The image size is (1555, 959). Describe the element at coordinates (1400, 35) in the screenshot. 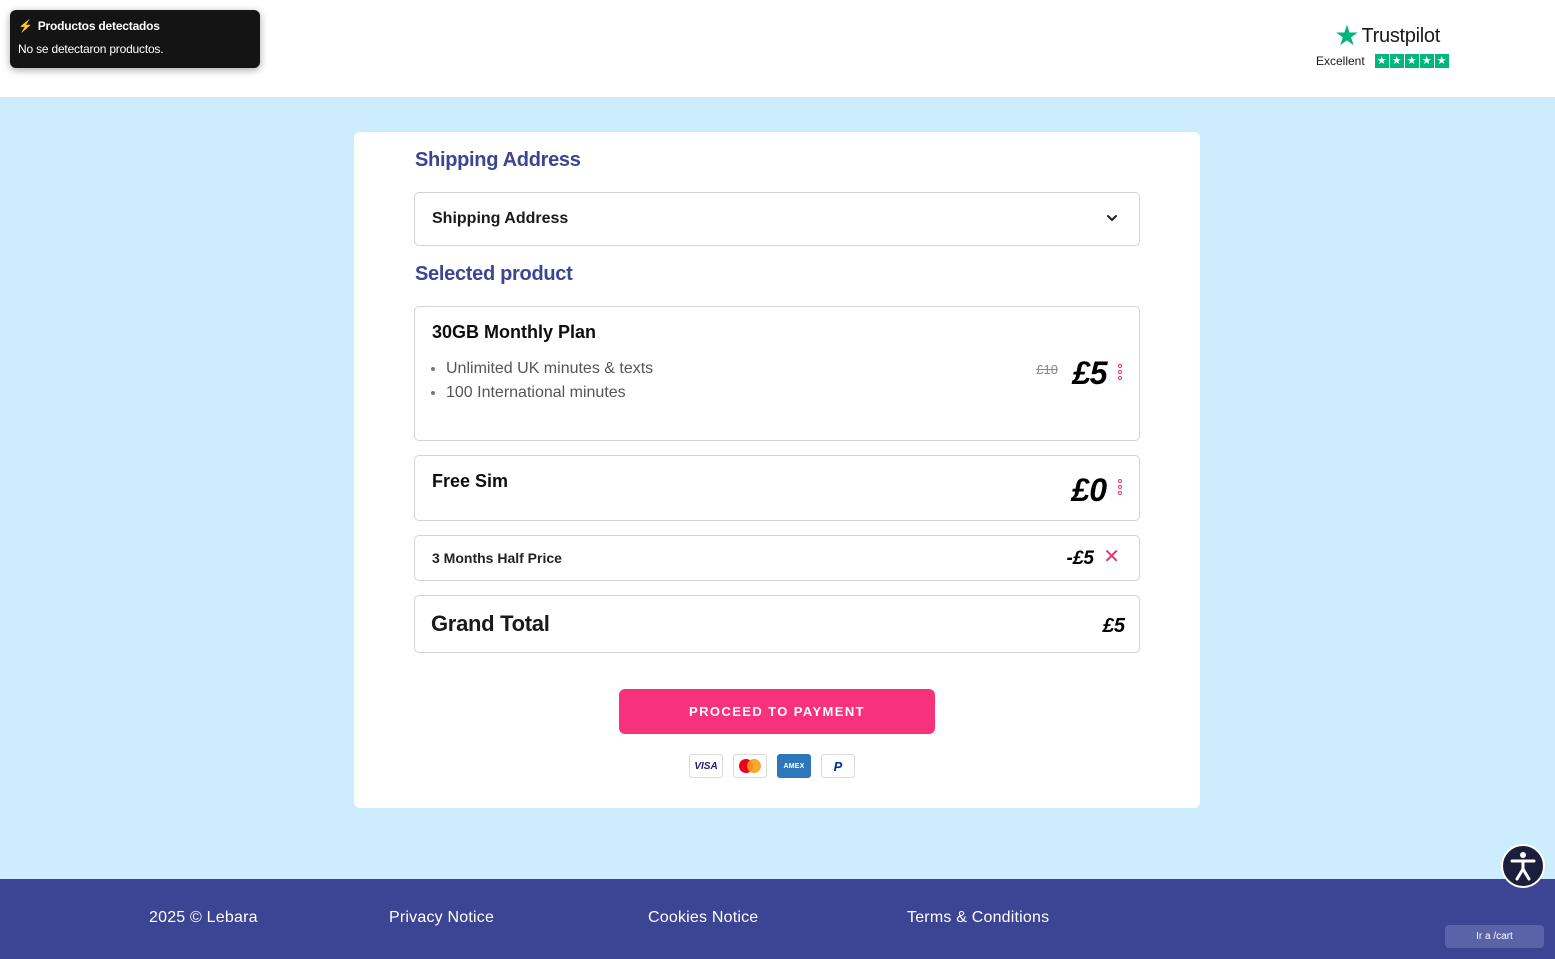

I see `trustpilot-logo-text: Trustpilot` at that location.